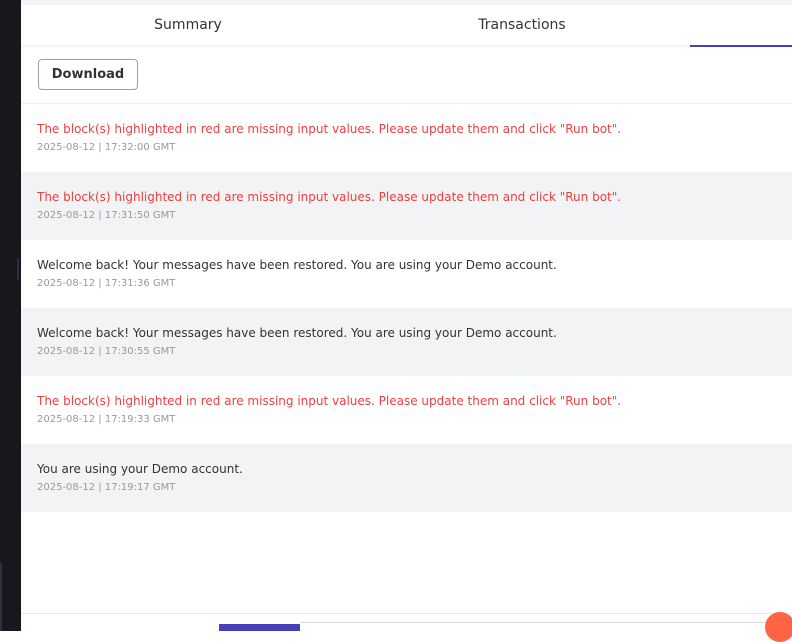 The width and height of the screenshot is (792, 642). What do you see at coordinates (106, 487) in the screenshot?
I see `journal-timestamp: 2025-08-12 | 17:19:17 GMT` at bounding box center [106, 487].